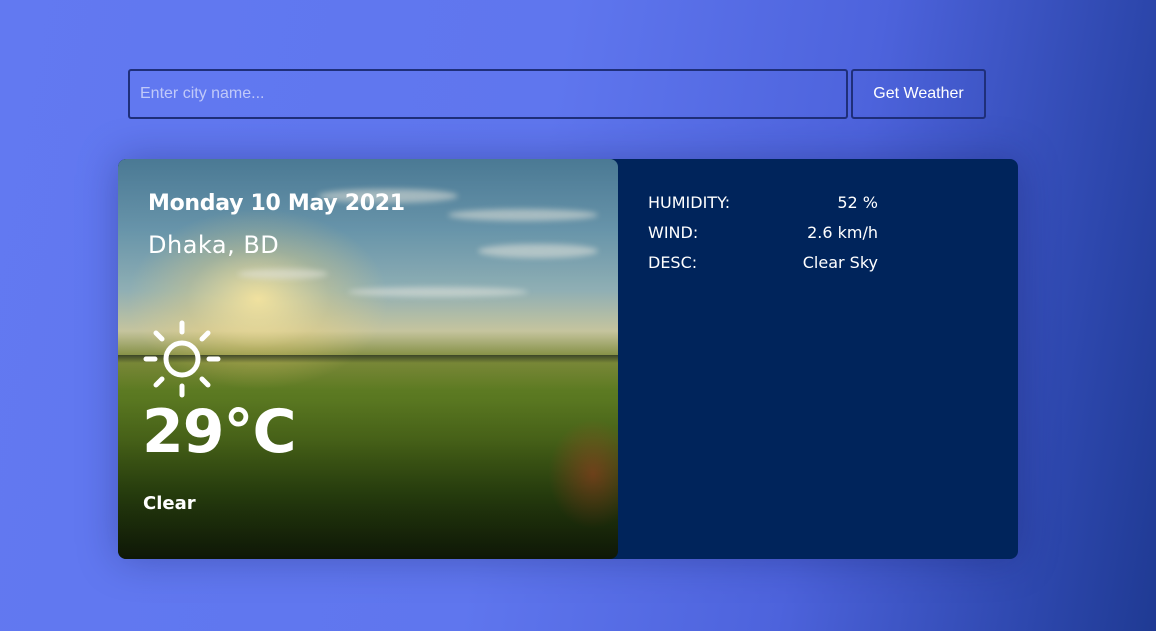 This screenshot has width=1156, height=631. What do you see at coordinates (763, 232) in the screenshot?
I see `wind-row: WIND: 2.6 km/h` at bounding box center [763, 232].